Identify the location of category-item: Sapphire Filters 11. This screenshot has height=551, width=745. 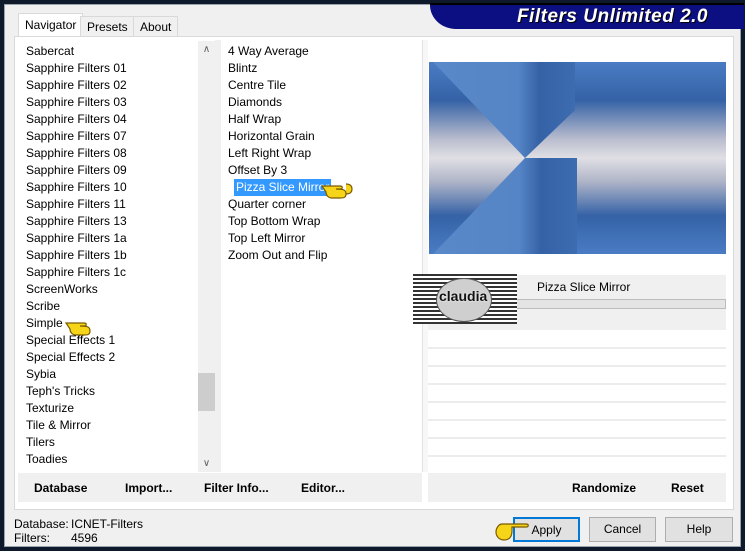
(76, 204).